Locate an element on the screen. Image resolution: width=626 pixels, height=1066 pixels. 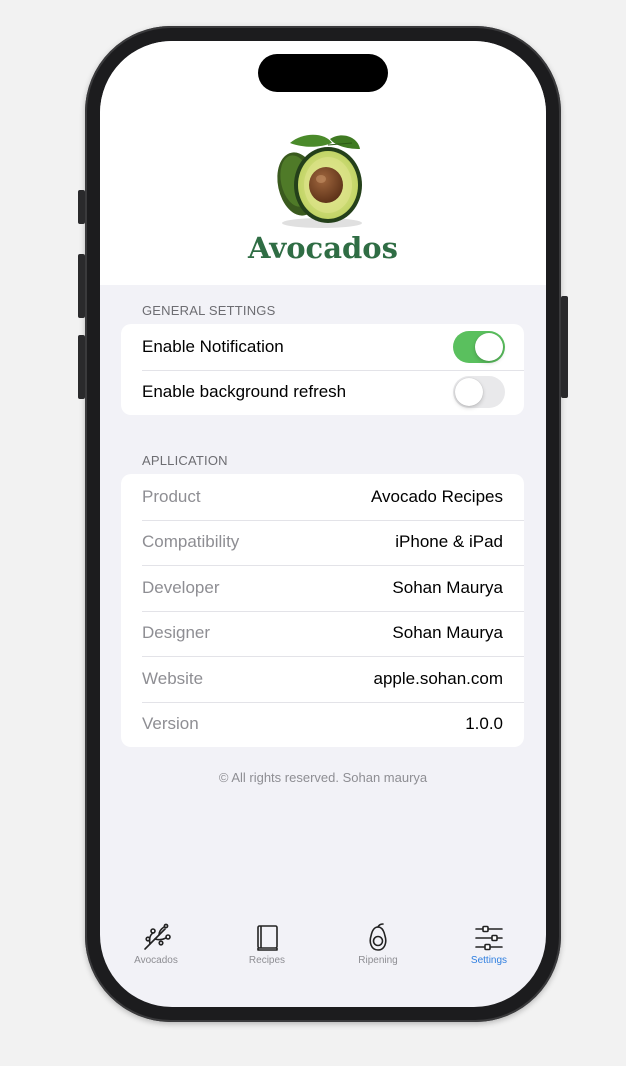
enable-background-refresh-toggle is located at coordinates (479, 392).